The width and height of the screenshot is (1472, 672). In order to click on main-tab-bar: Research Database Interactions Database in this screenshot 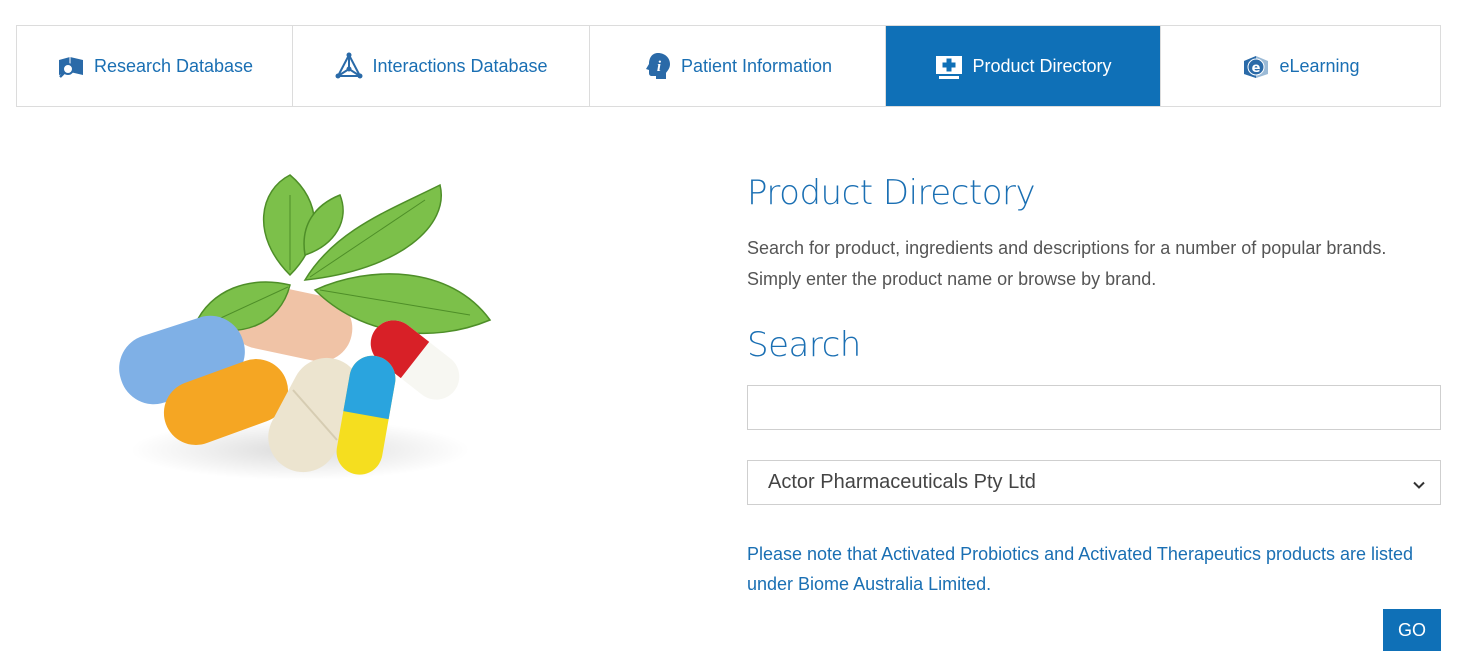, I will do `click(728, 66)`.